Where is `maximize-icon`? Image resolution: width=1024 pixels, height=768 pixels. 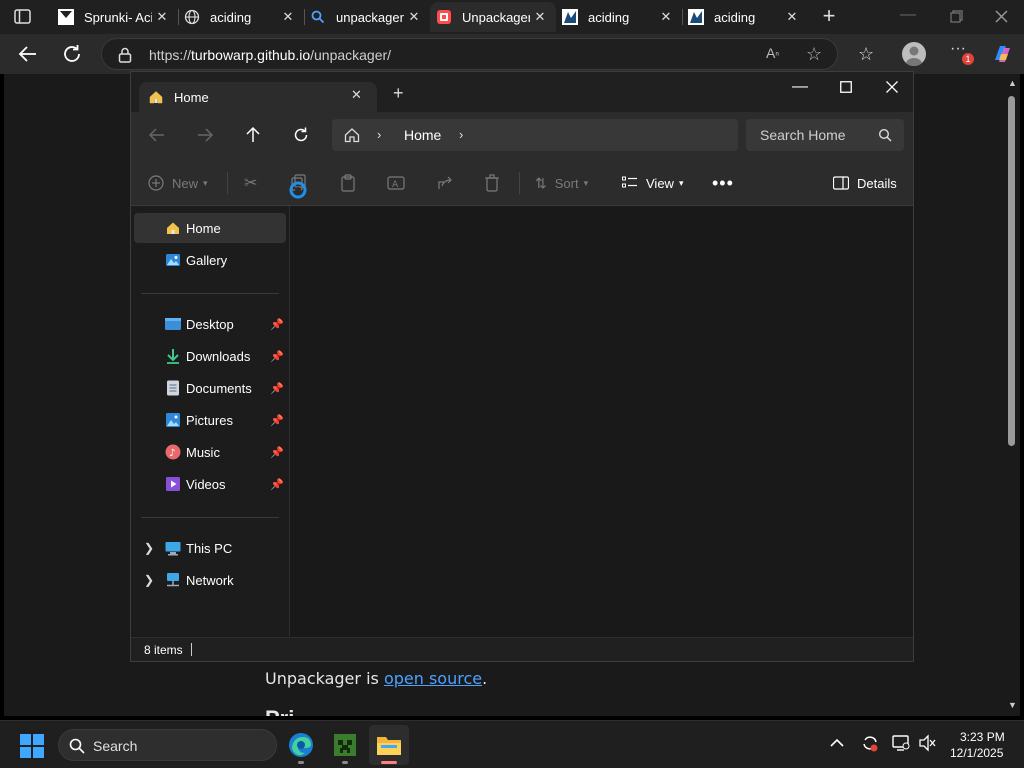 maximize-icon is located at coordinates (846, 87).